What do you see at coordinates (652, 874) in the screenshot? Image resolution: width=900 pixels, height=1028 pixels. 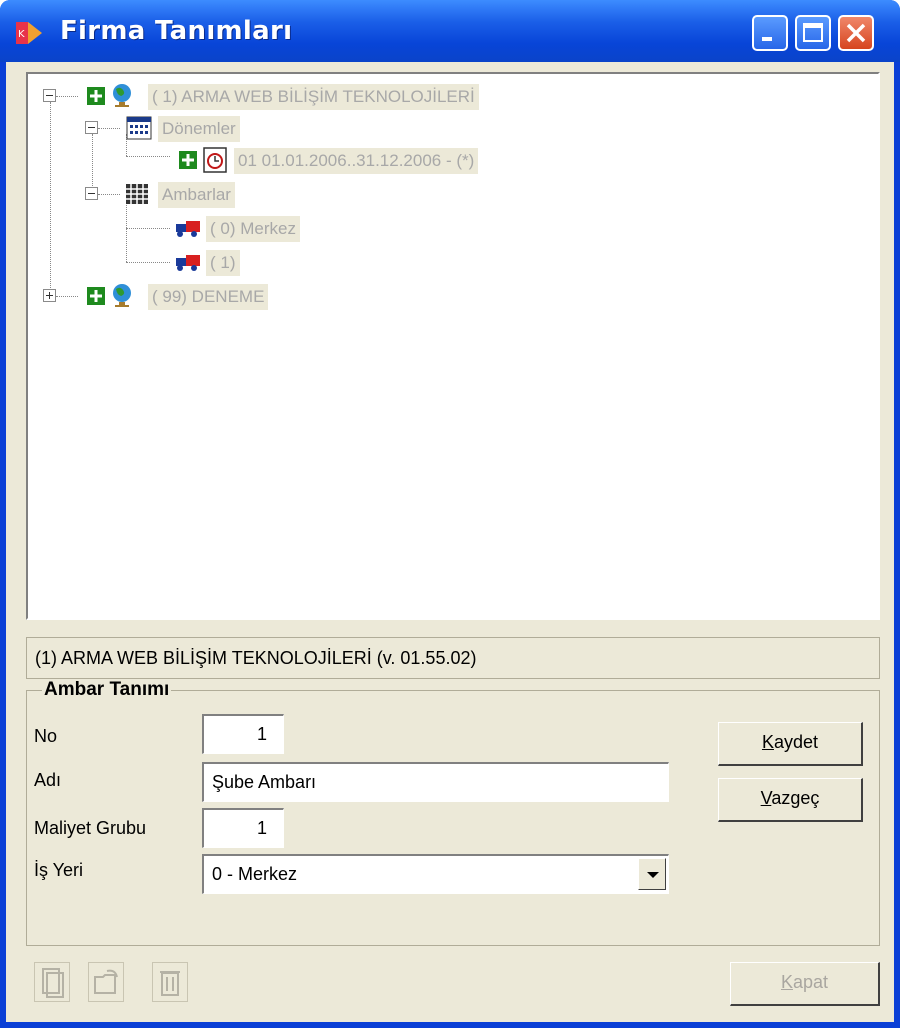 I see `chevron-down-icon` at bounding box center [652, 874].